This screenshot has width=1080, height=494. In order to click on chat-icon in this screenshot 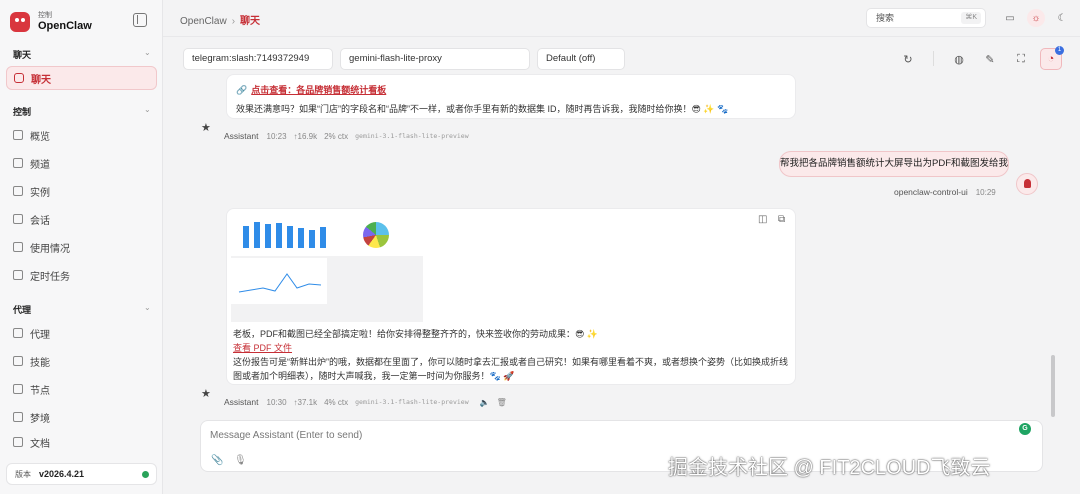, I will do `click(19, 78)`.